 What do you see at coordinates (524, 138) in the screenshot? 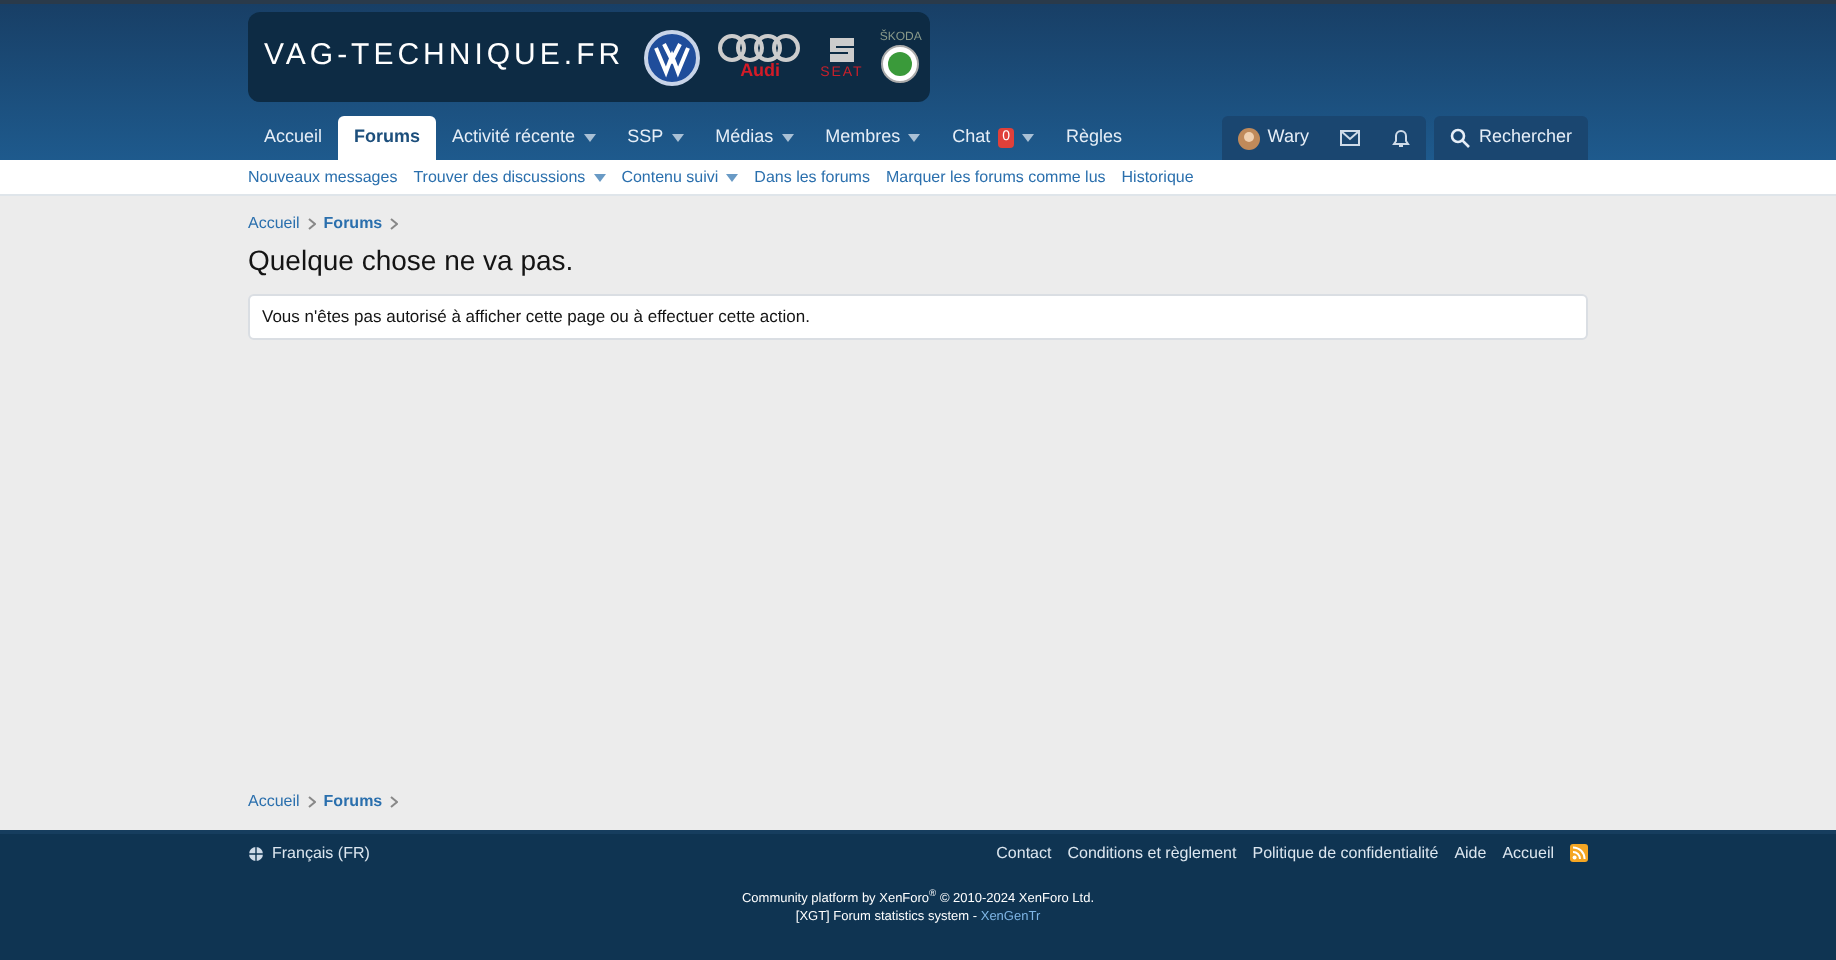
I see `nav-tab: Activité récente` at bounding box center [524, 138].